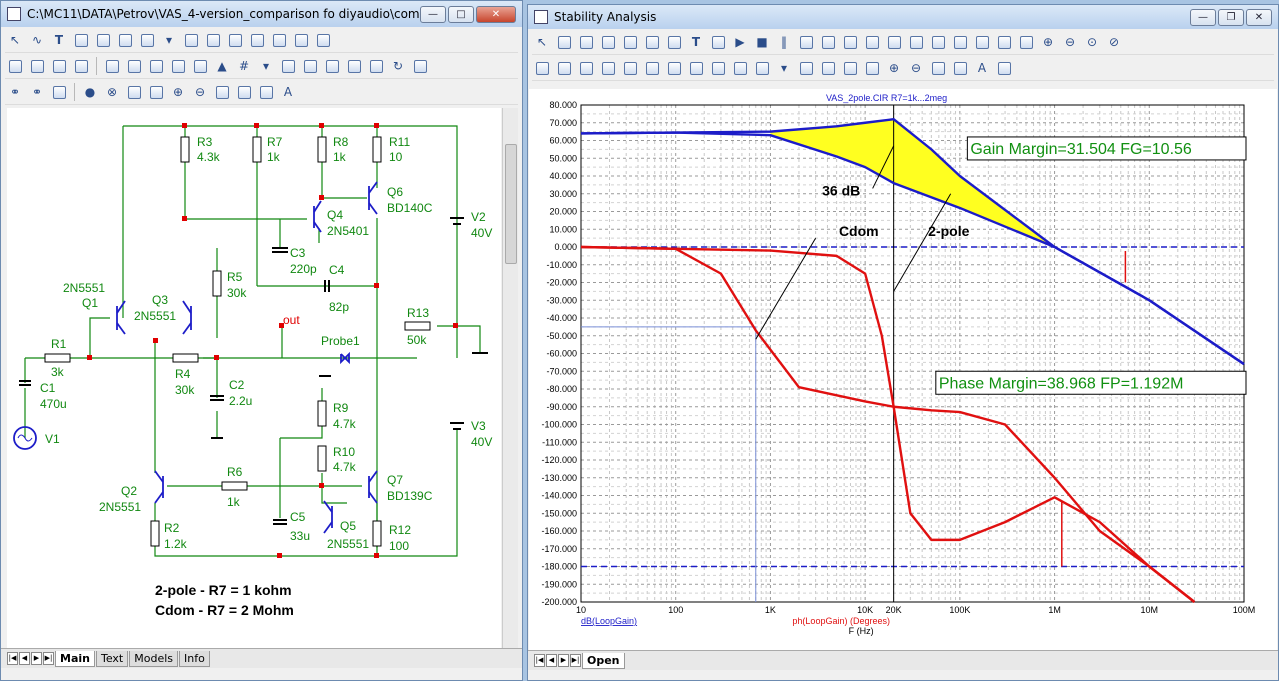 This screenshot has height=681, width=1279. I want to click on schematic-vscrollbar, so click(510, 379).